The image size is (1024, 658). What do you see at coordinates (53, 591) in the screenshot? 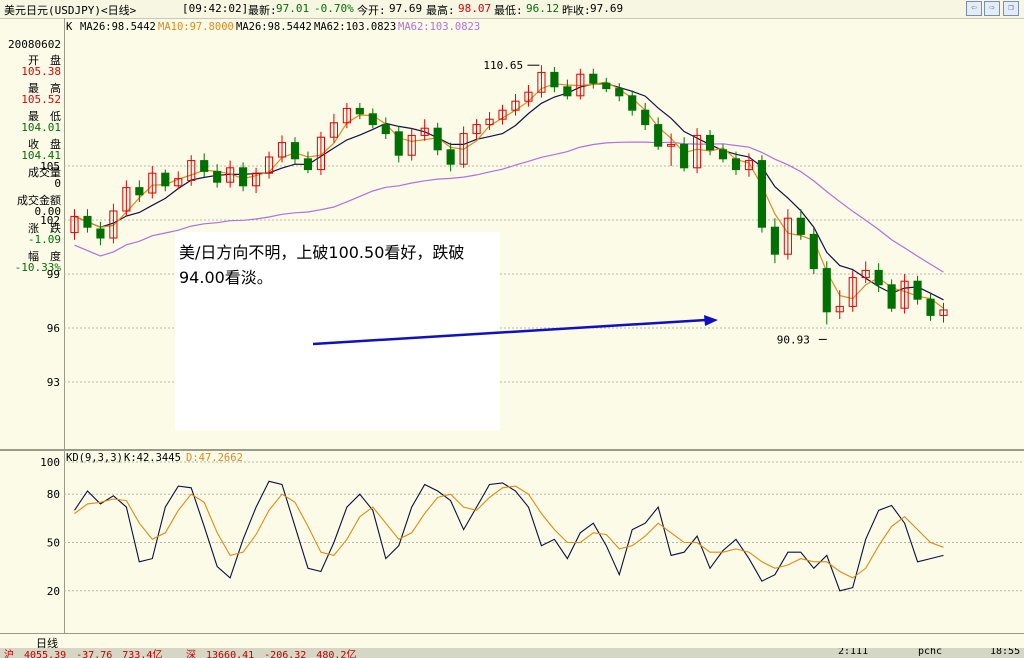
I see `kd-tick-label: 20` at bounding box center [53, 591].